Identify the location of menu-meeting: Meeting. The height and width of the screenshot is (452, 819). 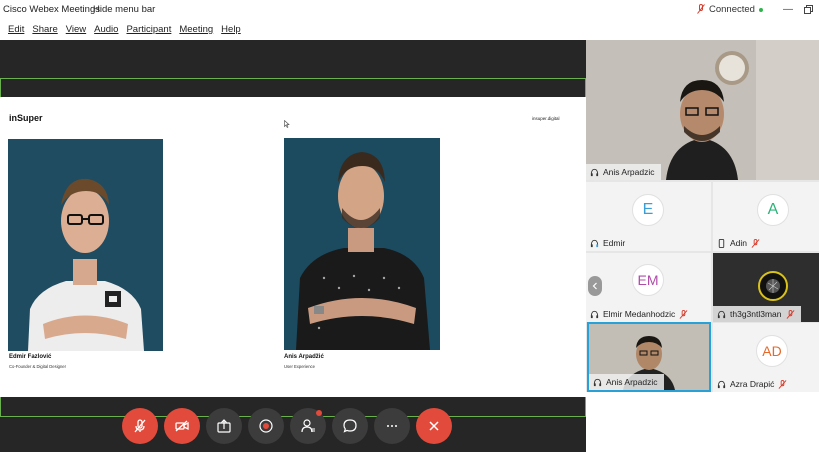
(196, 30).